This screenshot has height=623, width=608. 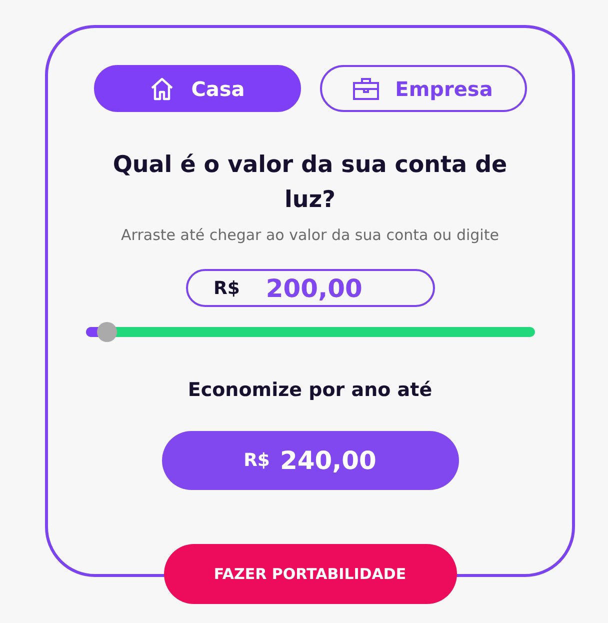 What do you see at coordinates (310, 574) in the screenshot?
I see `portability-button: FAZER PORTABILIDADE` at bounding box center [310, 574].